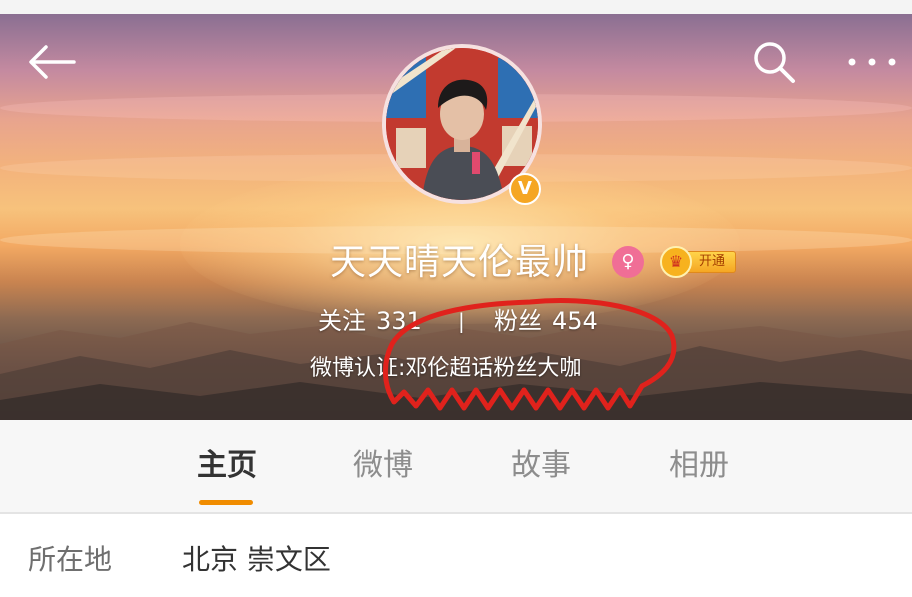  What do you see at coordinates (342, 321) in the screenshot?
I see `following-label: 关注` at bounding box center [342, 321].